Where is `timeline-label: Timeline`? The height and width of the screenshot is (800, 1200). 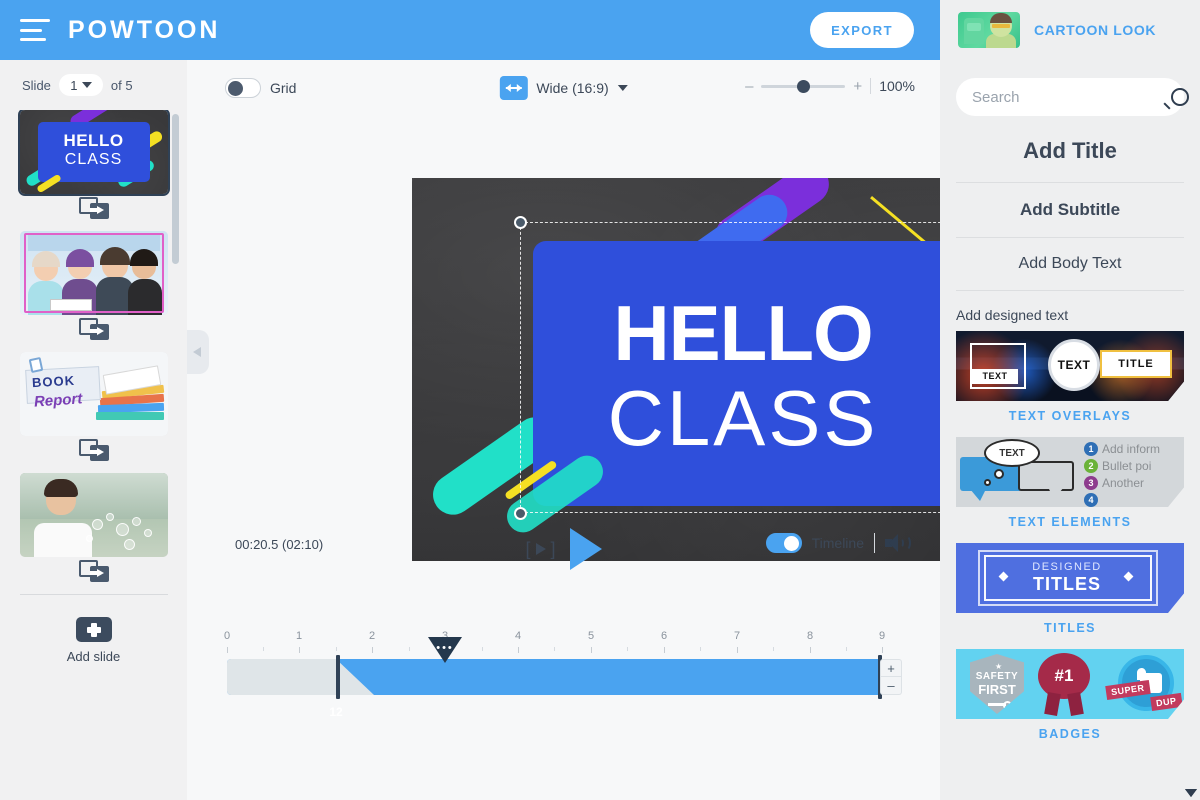 timeline-label: Timeline is located at coordinates (837, 543).